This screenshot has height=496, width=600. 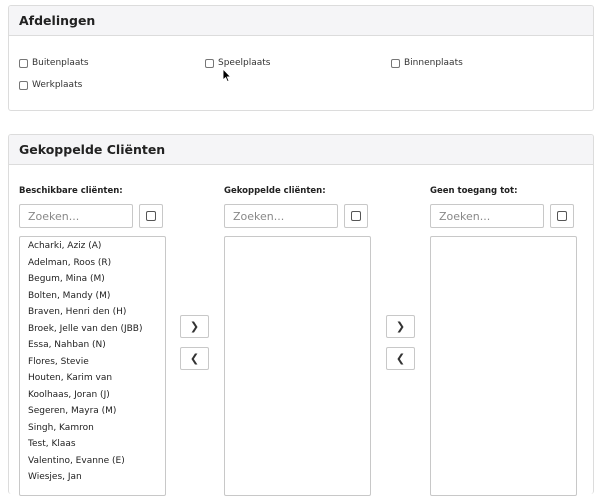 What do you see at coordinates (301, 21) in the screenshot?
I see `departments-title: Afdelingen` at bounding box center [301, 21].